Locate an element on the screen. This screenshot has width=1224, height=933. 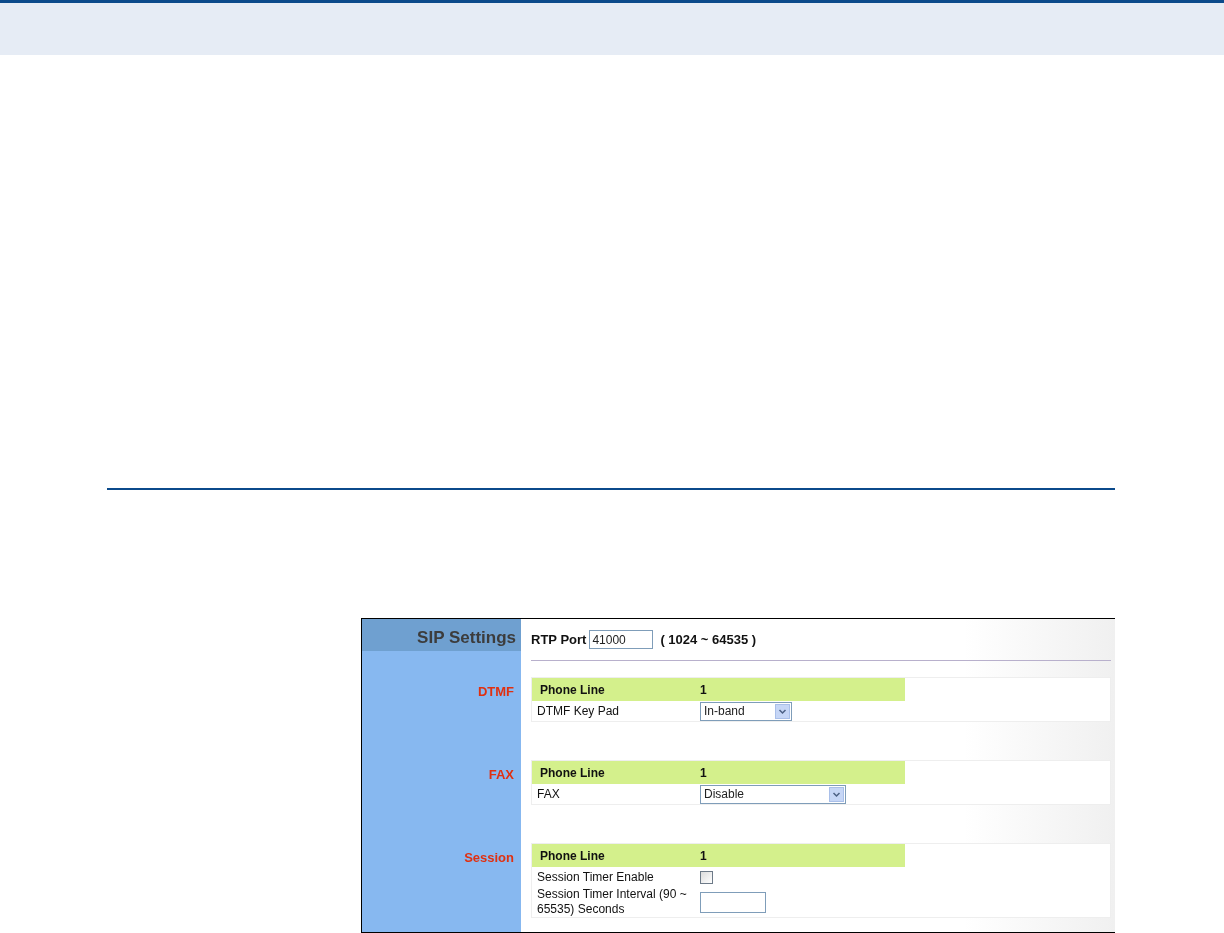
panel-title: SIP Settings is located at coordinates (441, 635).